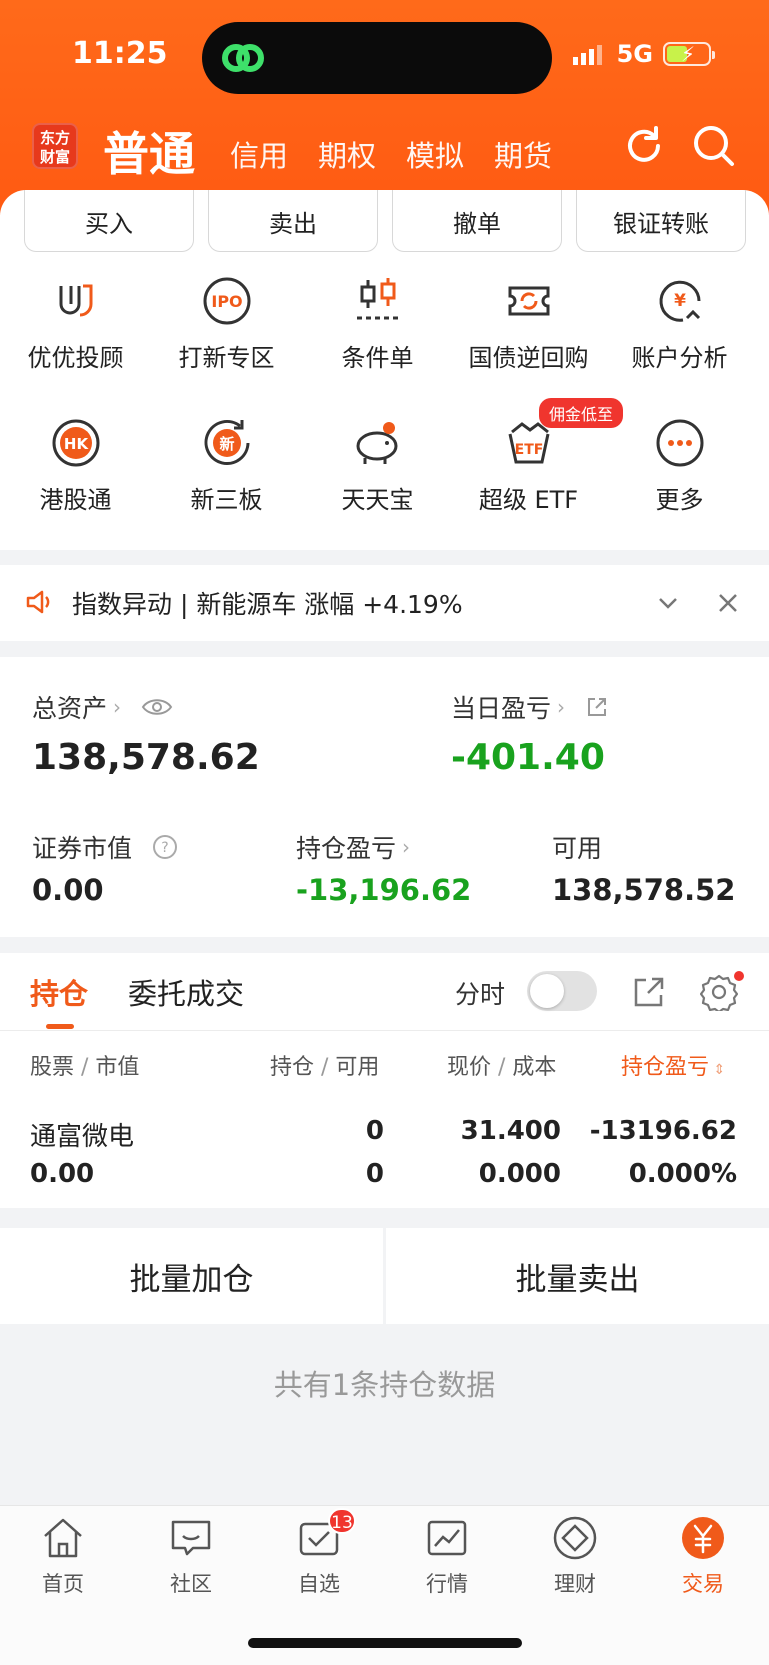  What do you see at coordinates (597, 707) in the screenshot?
I see `share-icon` at bounding box center [597, 707].